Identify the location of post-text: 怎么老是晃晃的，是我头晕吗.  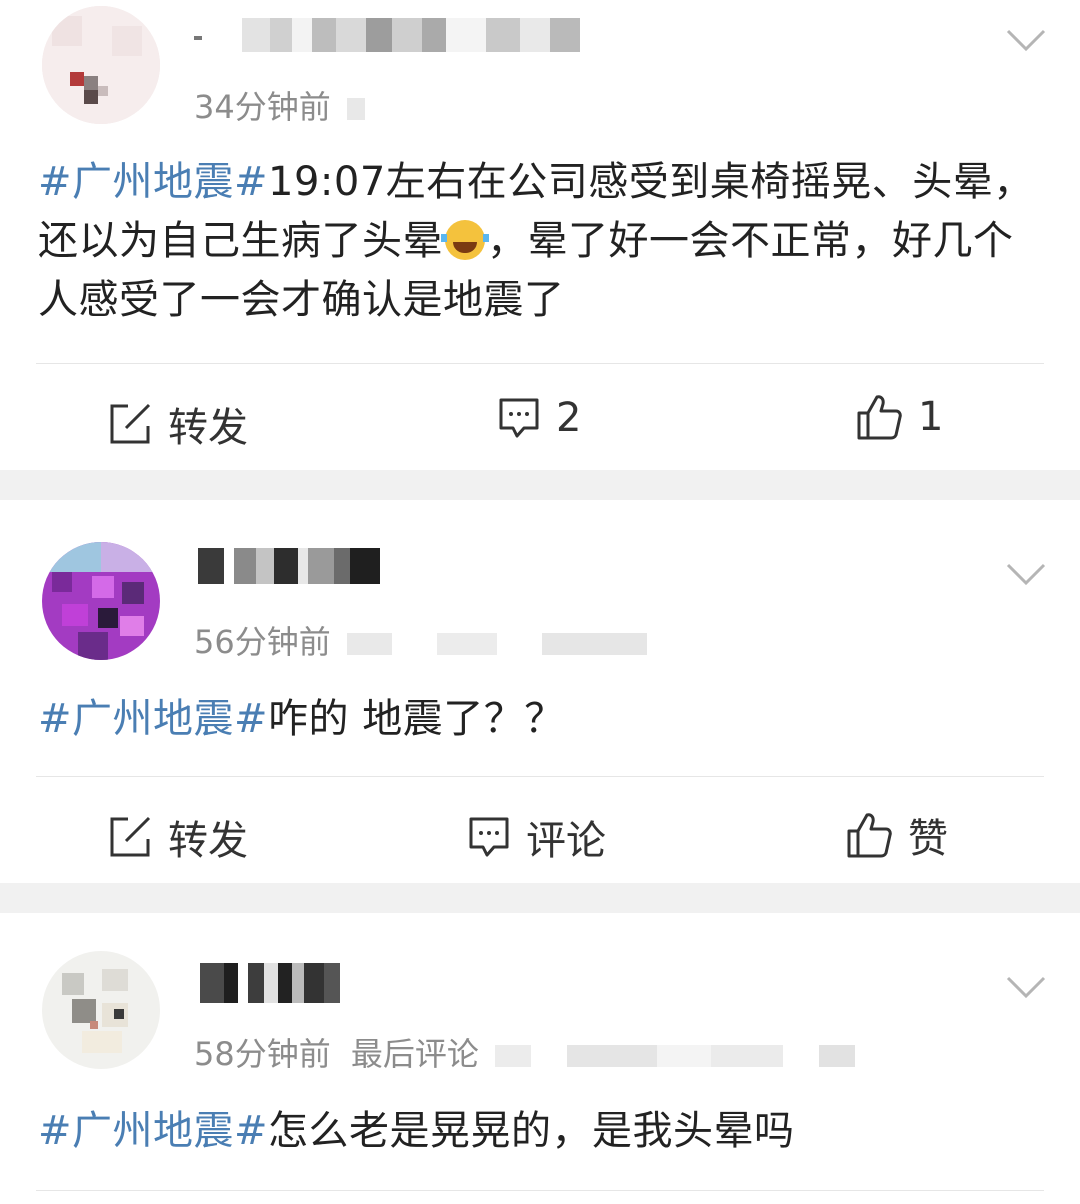
(531, 1131).